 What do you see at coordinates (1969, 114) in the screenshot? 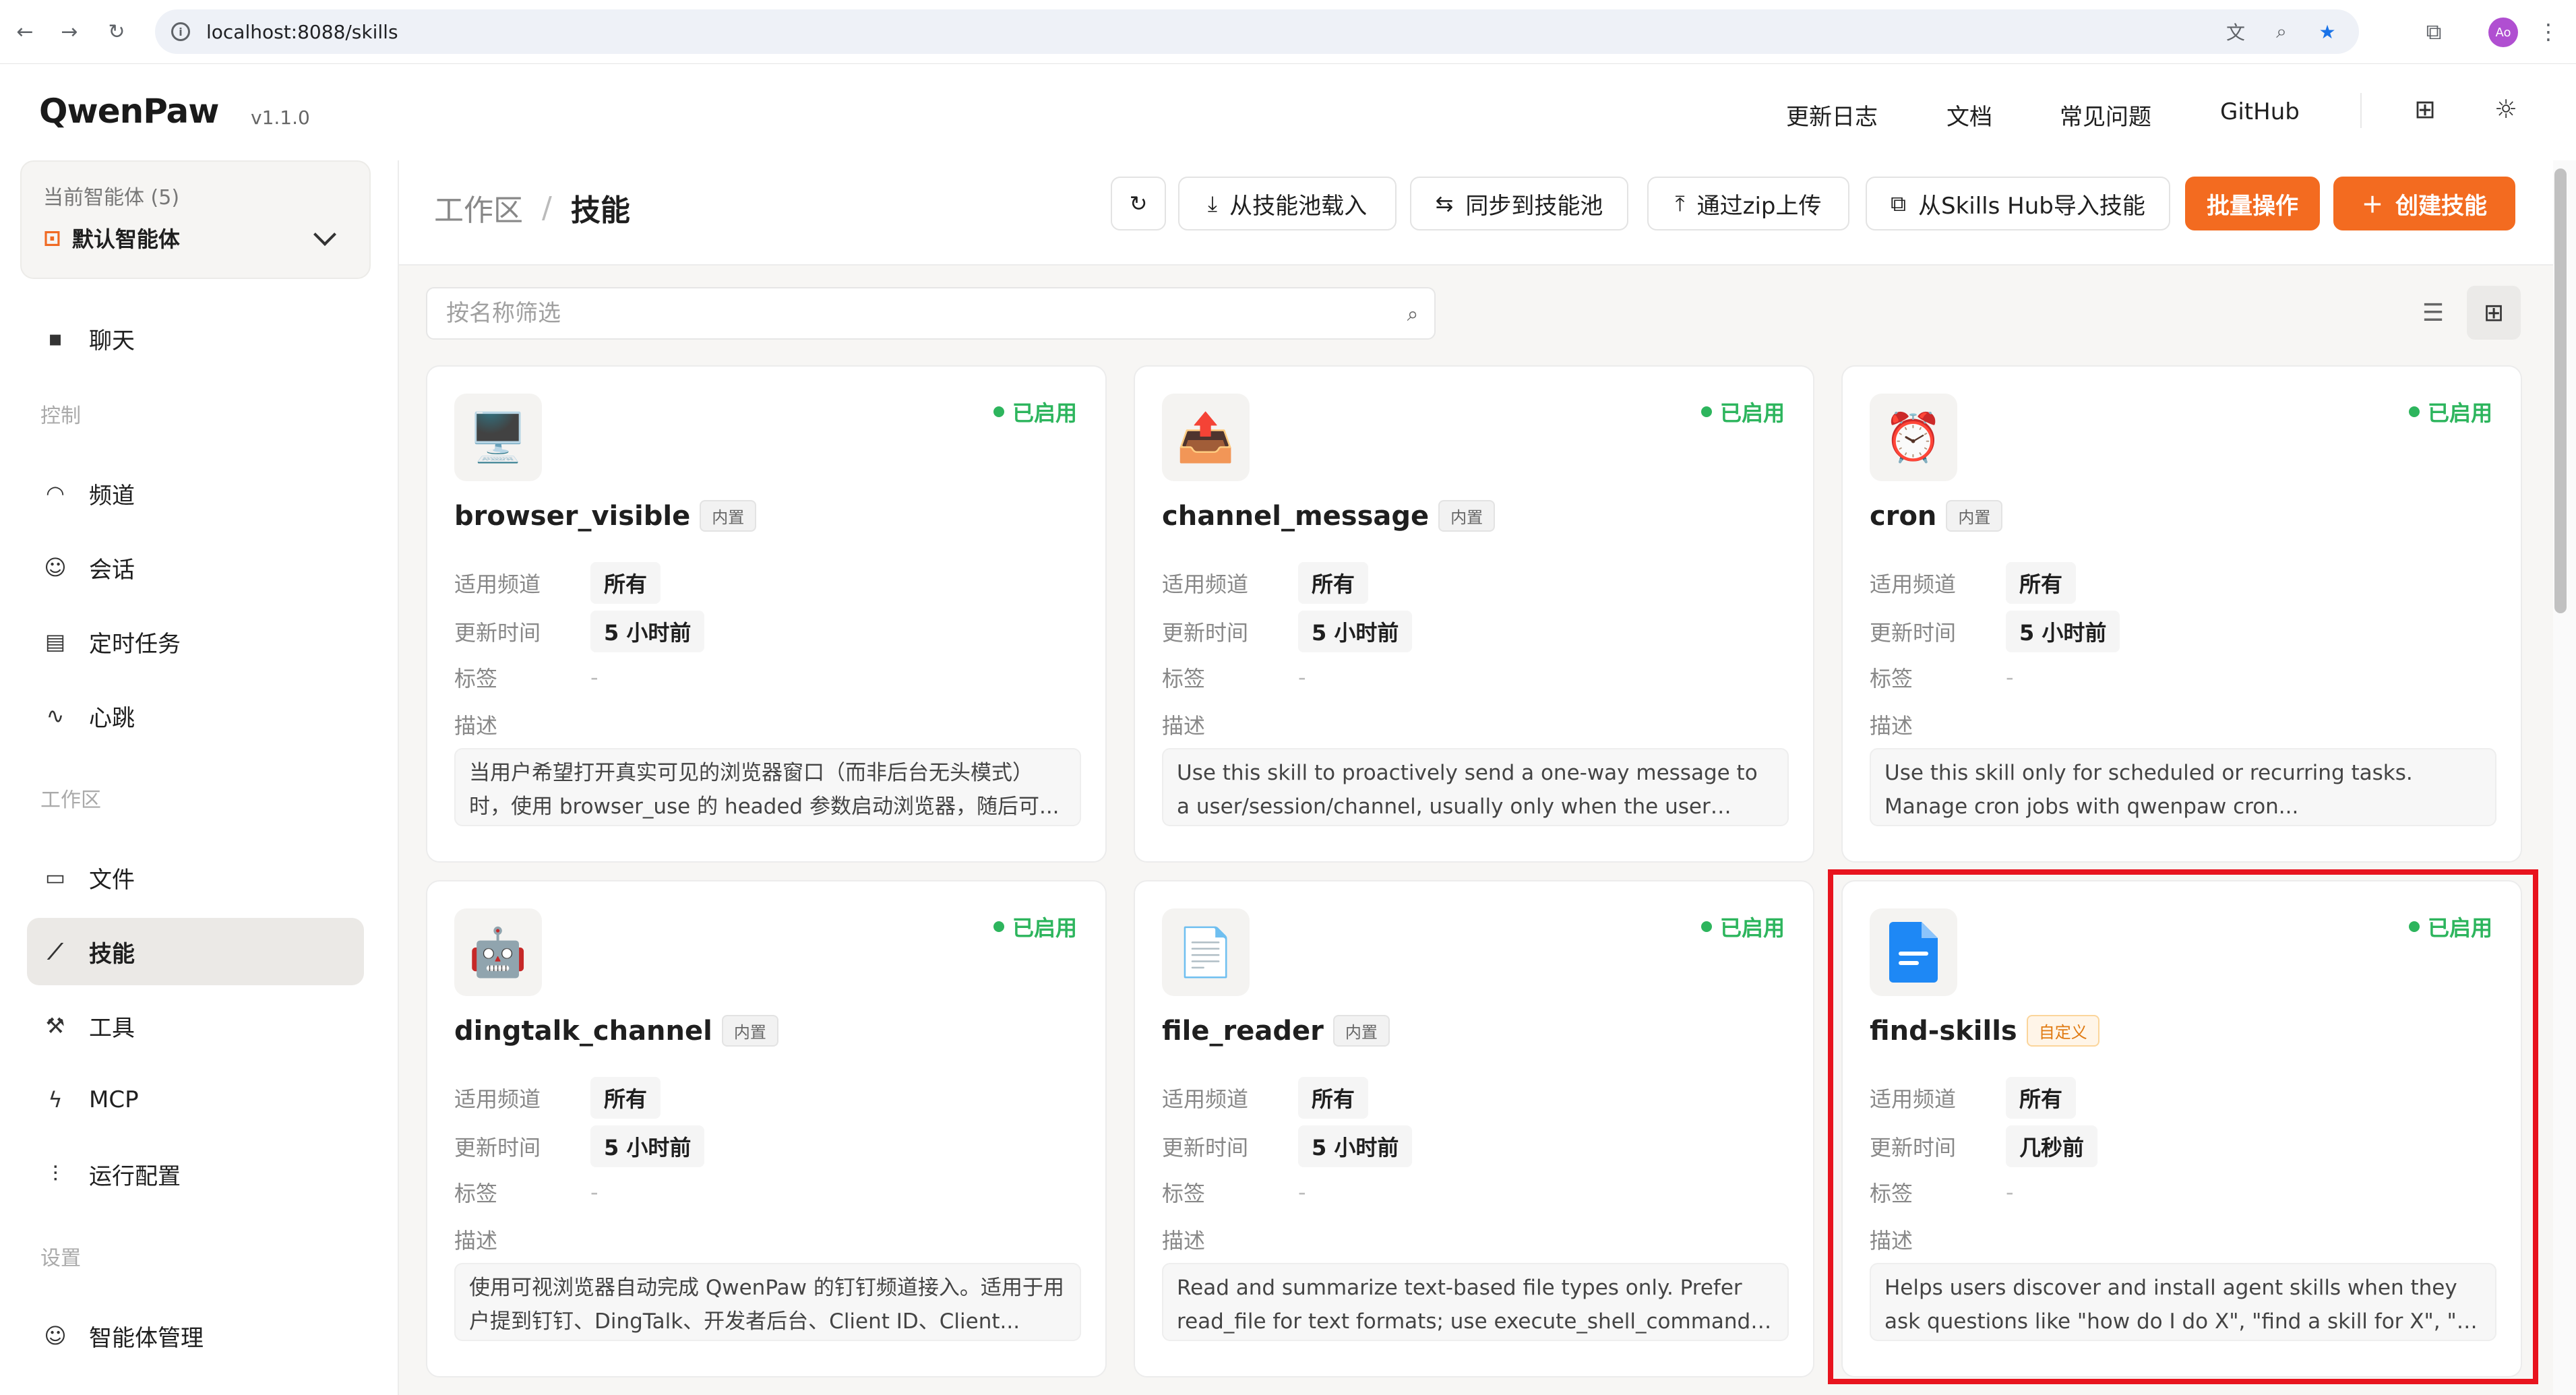
I see `nav-docs: 文档` at bounding box center [1969, 114].